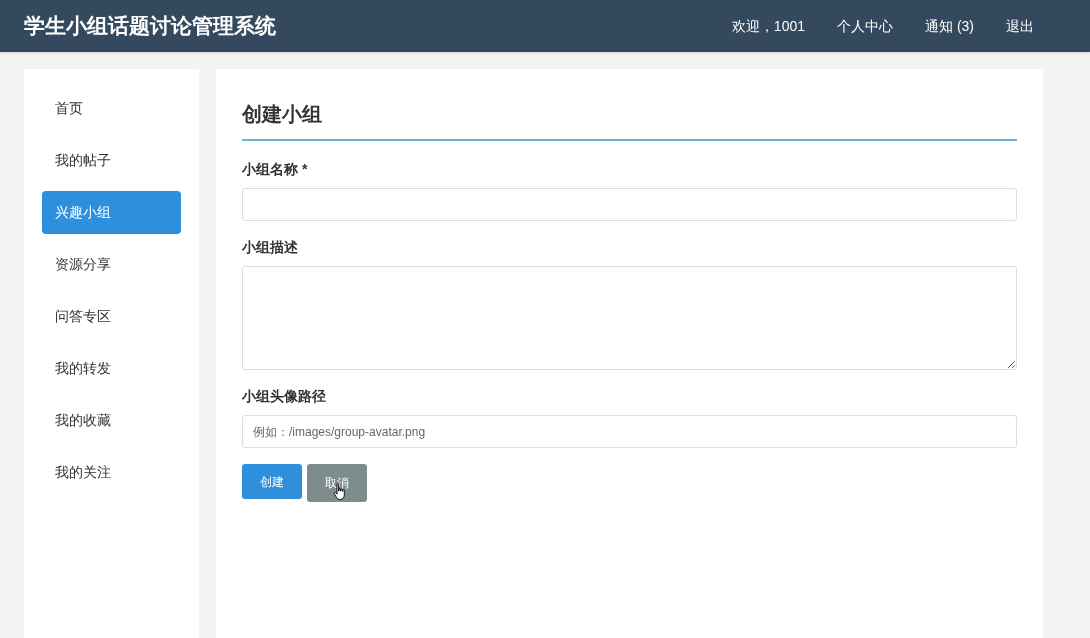 The width and height of the screenshot is (1090, 638). I want to click on sidebar-item: 我的关注, so click(111, 472).